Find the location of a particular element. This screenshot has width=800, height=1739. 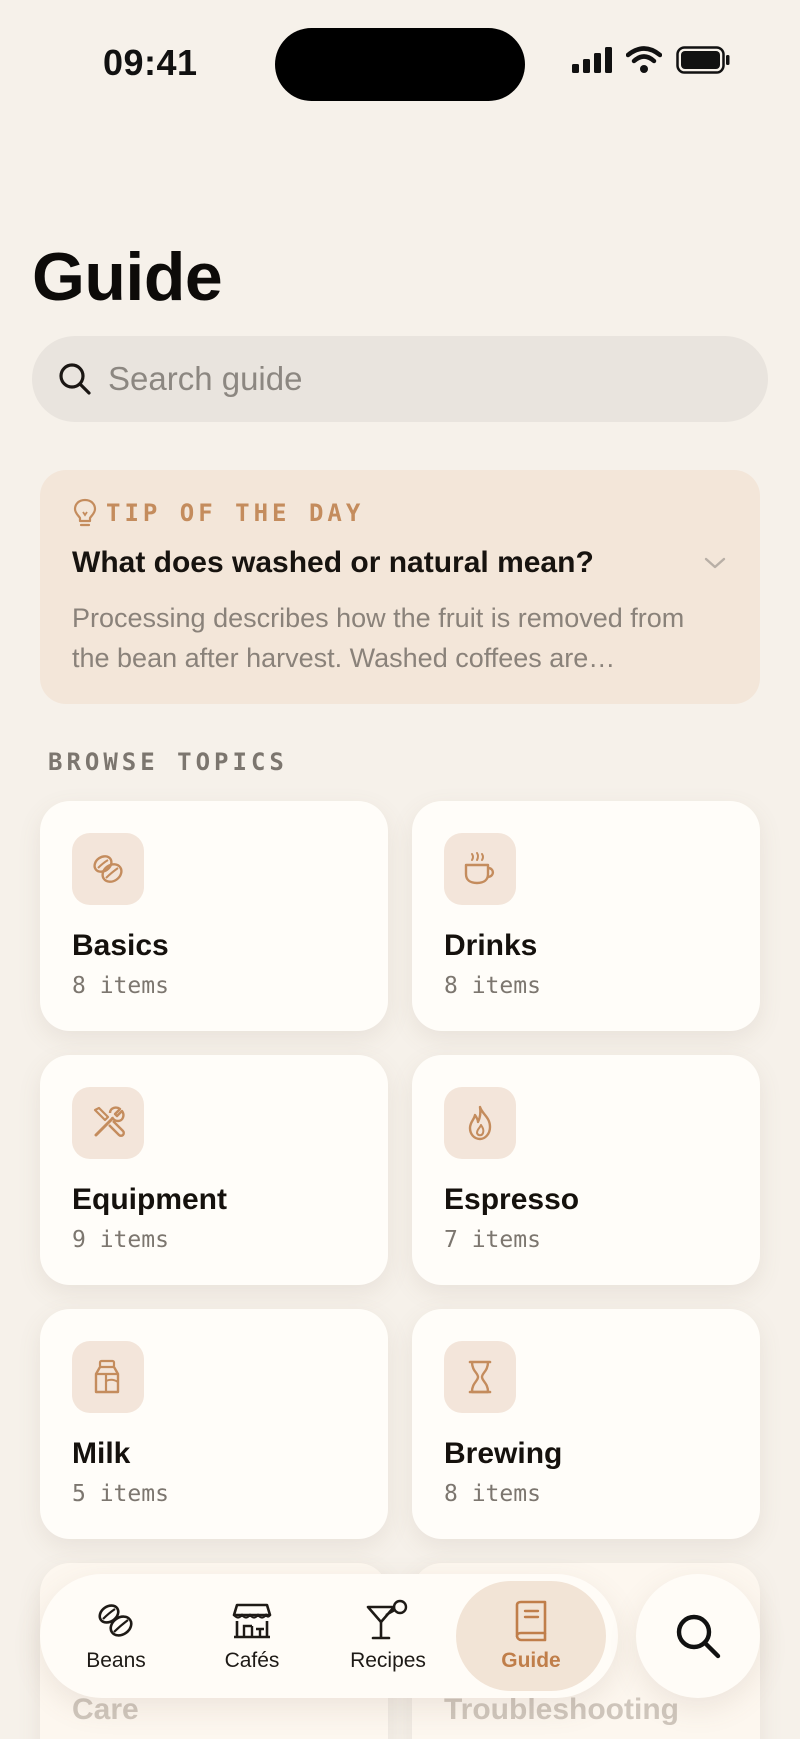

tools-icon is located at coordinates (109, 1121).